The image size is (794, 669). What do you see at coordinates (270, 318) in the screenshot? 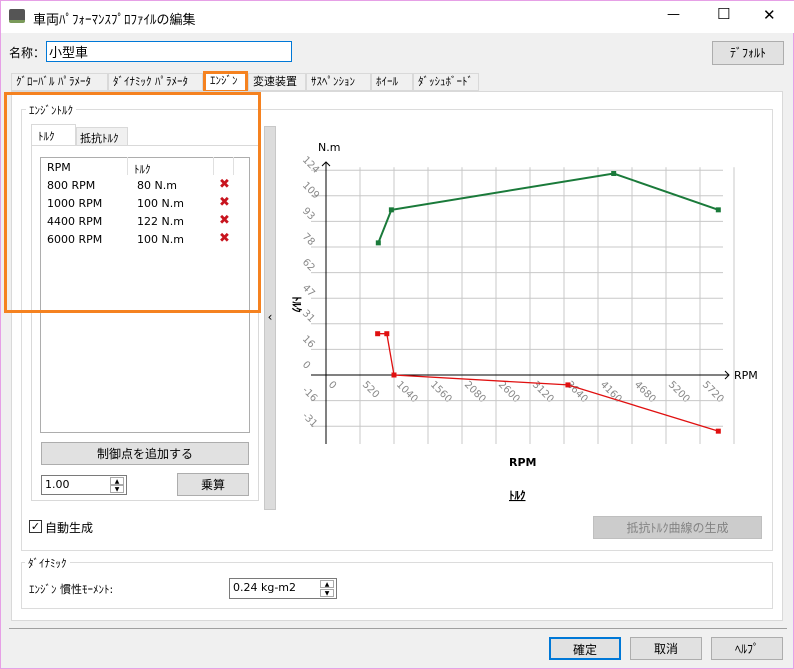
I see `collapse-panel-button: ‹` at bounding box center [270, 318].